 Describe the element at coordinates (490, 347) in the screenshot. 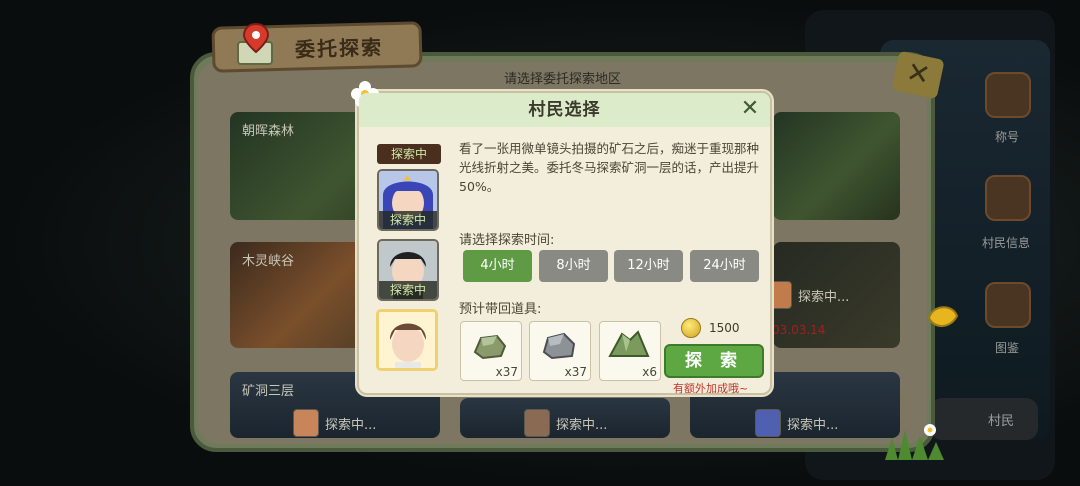

I see `green-ore-icon` at that location.